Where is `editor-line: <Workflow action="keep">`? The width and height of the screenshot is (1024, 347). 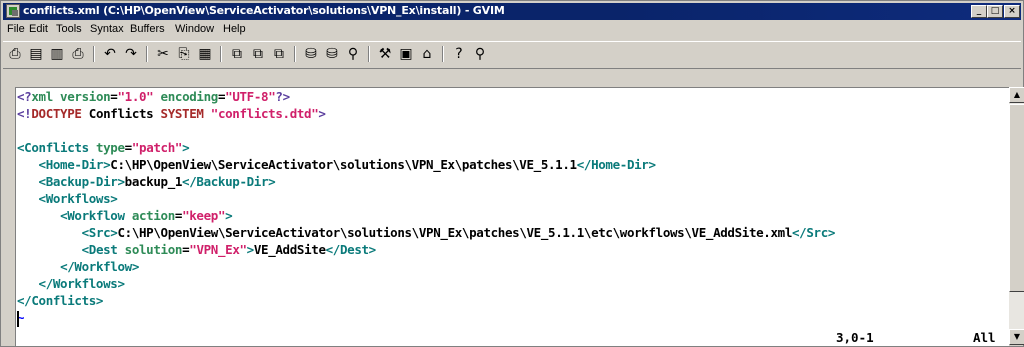 editor-line: <Workflow action="keep"> is located at coordinates (125, 216).